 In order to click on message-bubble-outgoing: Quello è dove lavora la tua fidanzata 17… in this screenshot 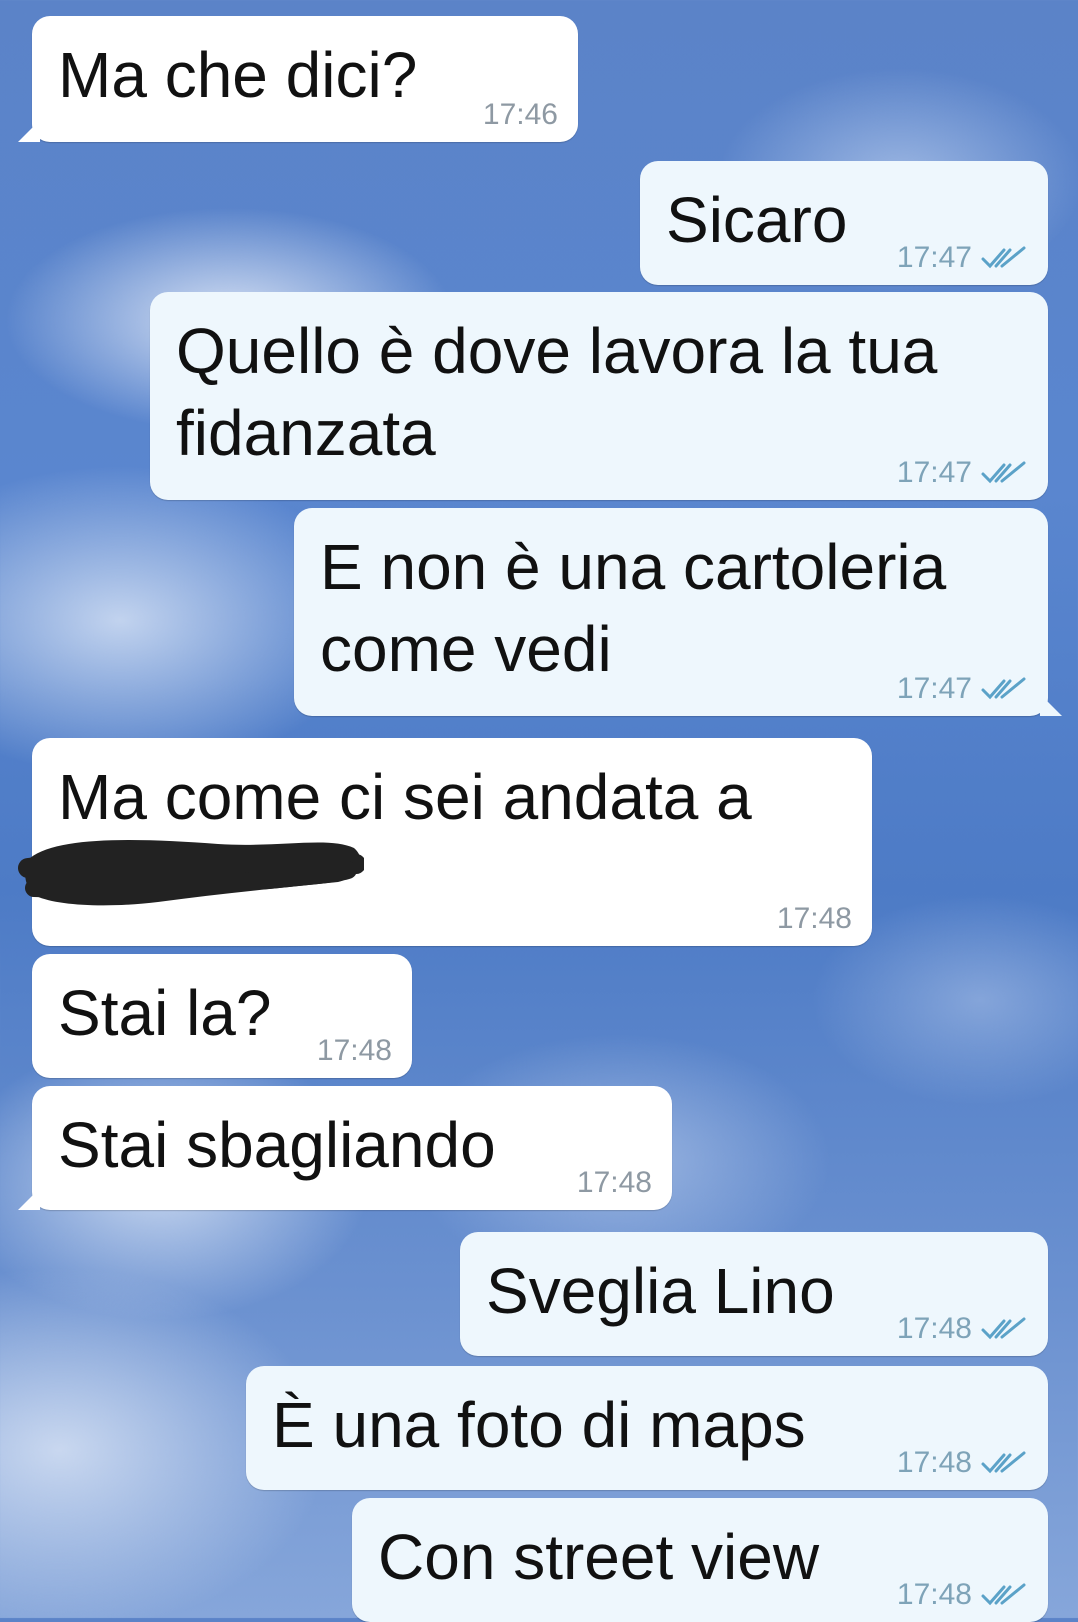, I will do `click(599, 396)`.